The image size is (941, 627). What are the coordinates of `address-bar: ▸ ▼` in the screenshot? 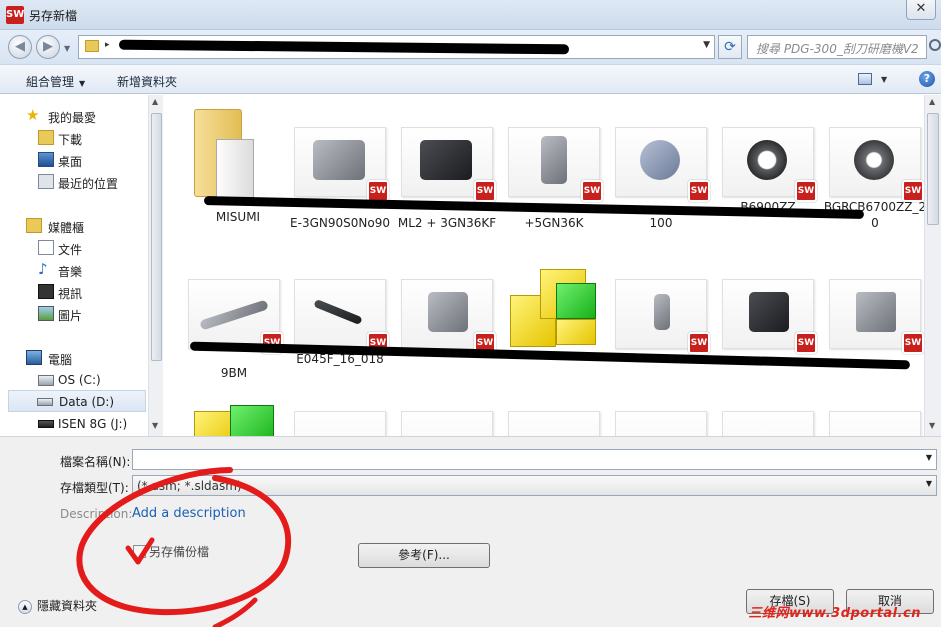 It's located at (396, 47).